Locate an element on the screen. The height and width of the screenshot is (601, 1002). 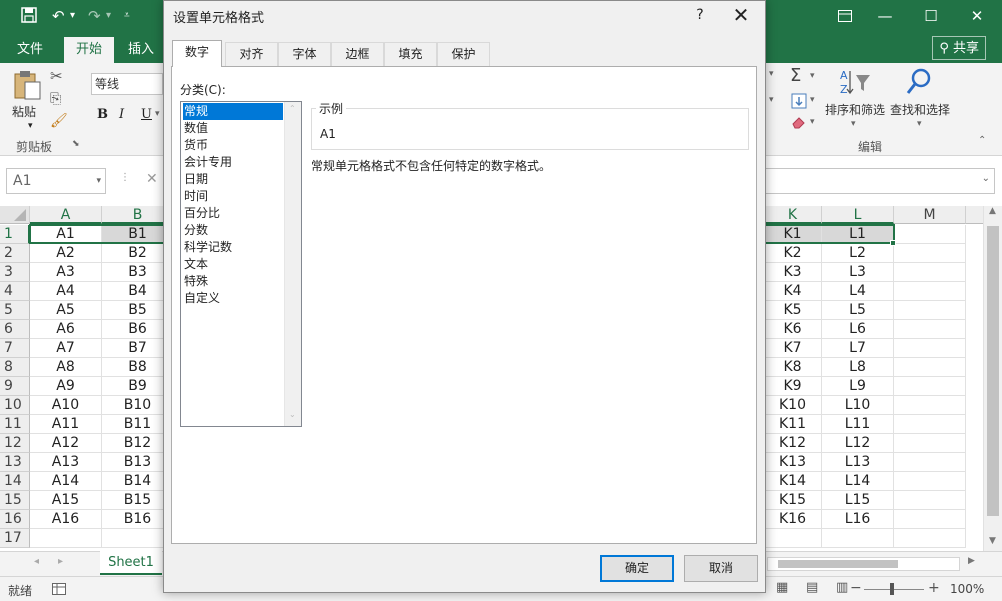
ok-button: 确定 is located at coordinates (637, 568).